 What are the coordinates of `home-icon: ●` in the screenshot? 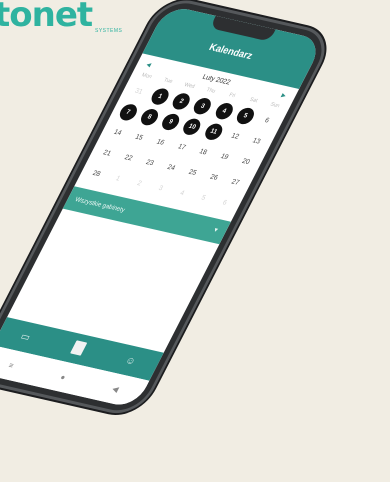 It's located at (63, 376).